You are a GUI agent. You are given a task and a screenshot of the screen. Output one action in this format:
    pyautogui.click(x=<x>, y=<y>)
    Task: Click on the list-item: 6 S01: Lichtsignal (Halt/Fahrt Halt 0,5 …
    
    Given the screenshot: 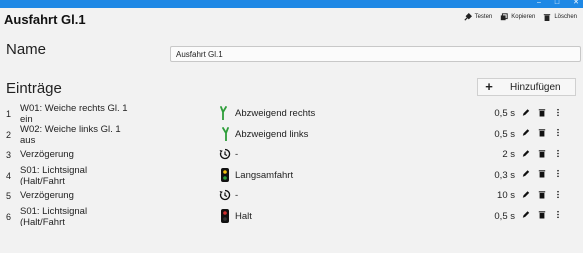 What is the action you would take?
    pyautogui.click(x=291, y=216)
    